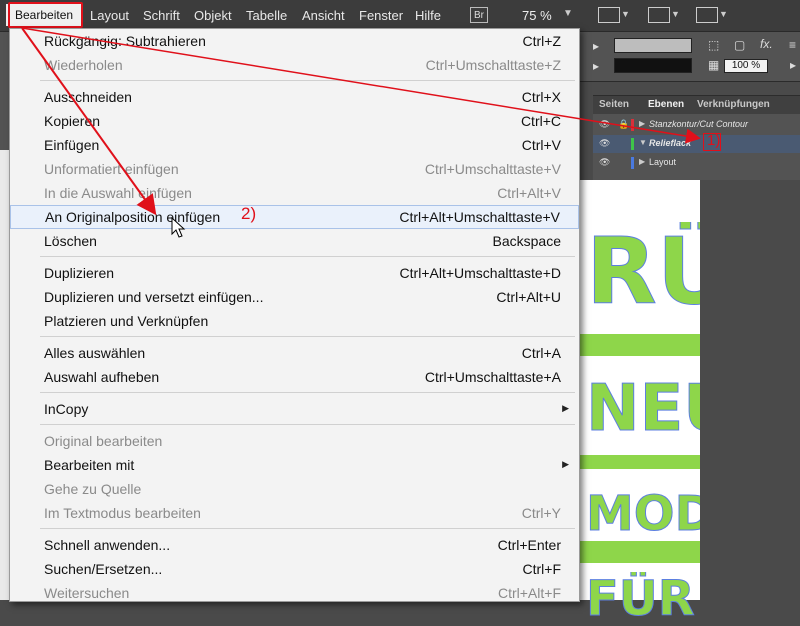 The image size is (800, 626). I want to click on canvas-text-line: FÜR A, so click(643, 599).